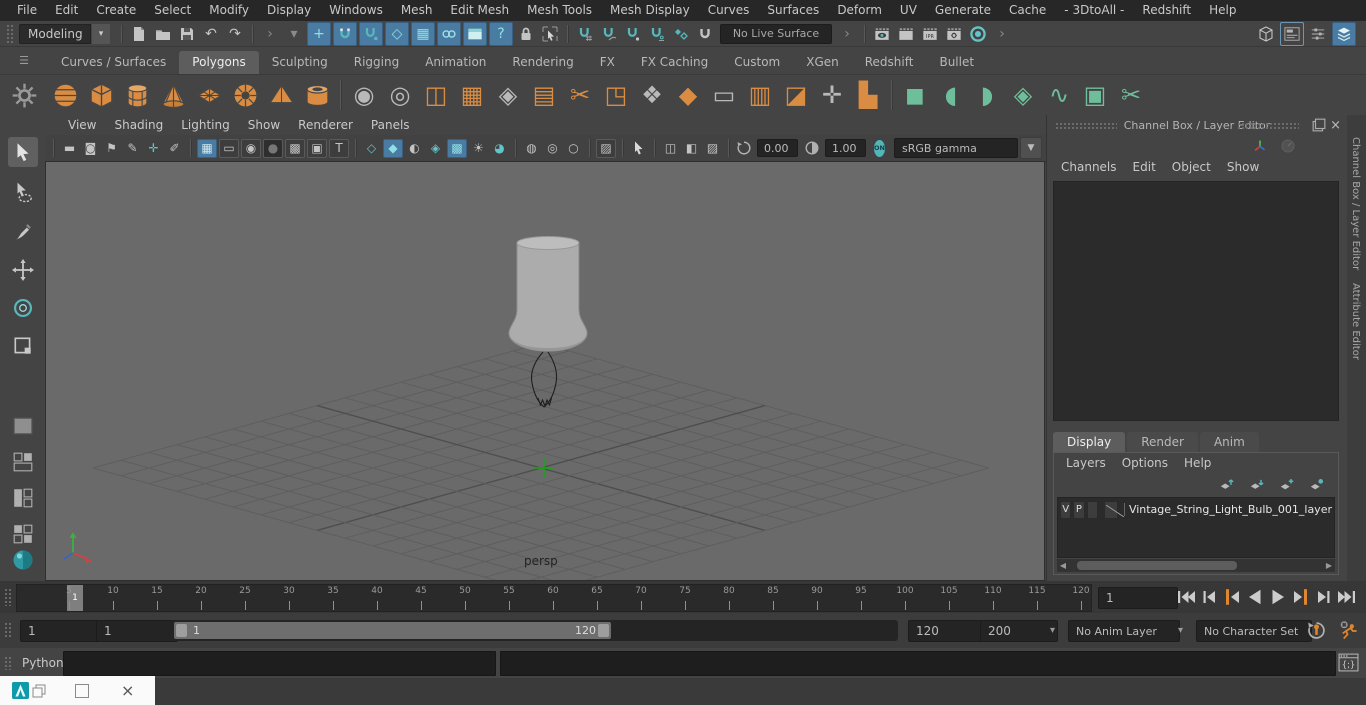 The height and width of the screenshot is (705, 1366). I want to click on animation-preferences-button, so click(1348, 630).